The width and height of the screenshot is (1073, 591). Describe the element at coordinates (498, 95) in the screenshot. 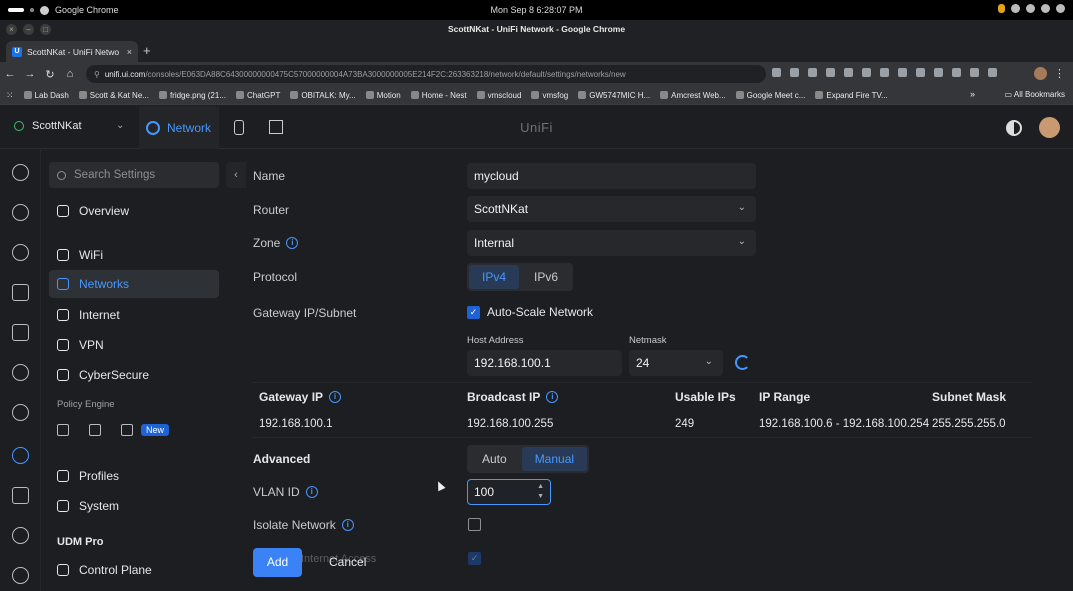

I see `bookmark-item: vmscloud` at that location.